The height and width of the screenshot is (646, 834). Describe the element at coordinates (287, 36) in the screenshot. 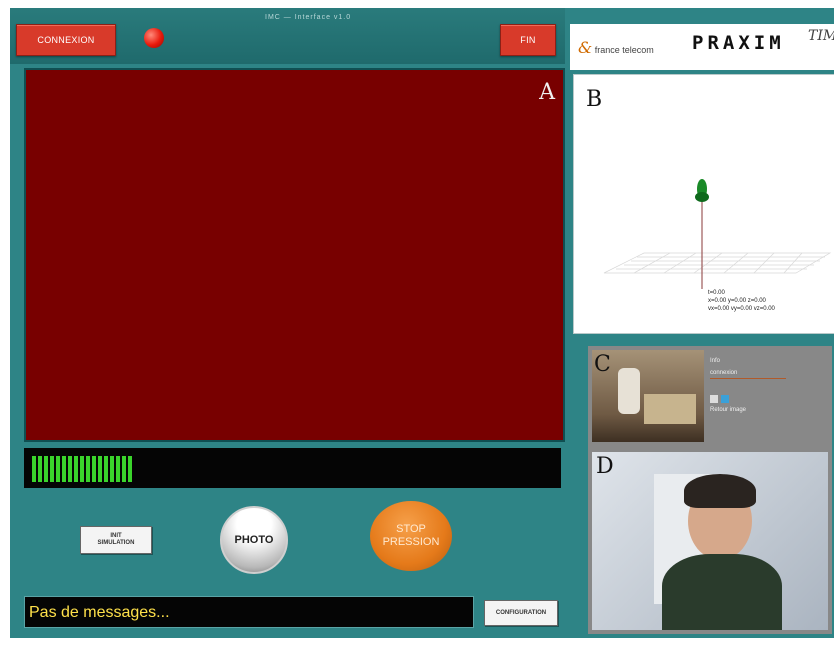

I see `top-toolbar: CONNEXION IMC — Interface v1.0 FIN` at that location.